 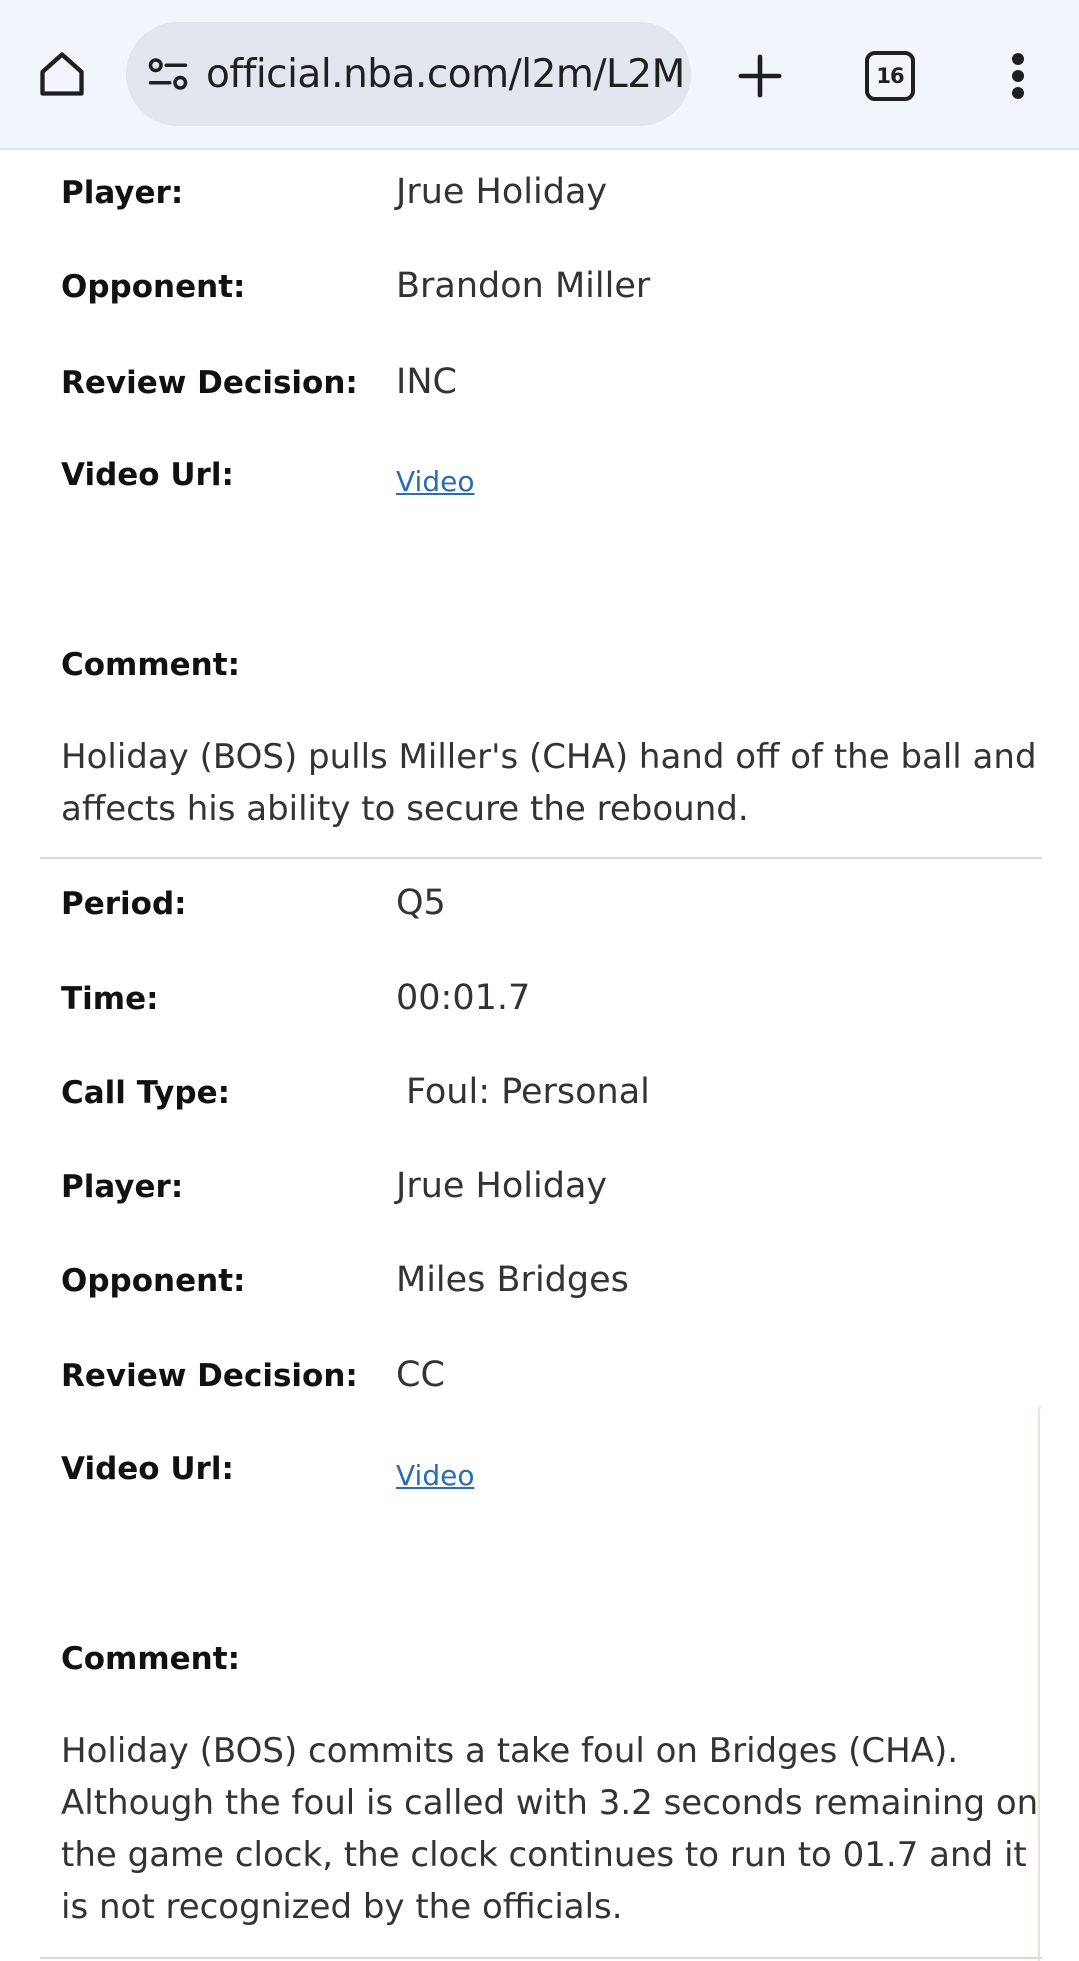 I want to click on tab-switcher-button: 16, so click(x=890, y=76).